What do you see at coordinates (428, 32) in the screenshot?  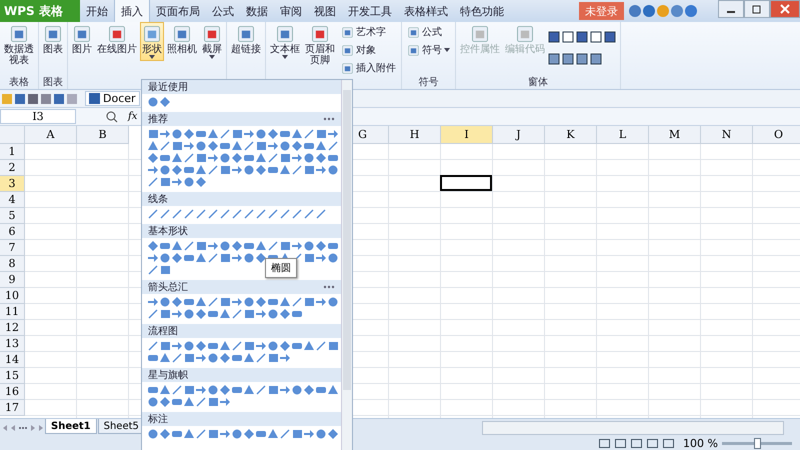 I see `ribbon-button: 公式` at bounding box center [428, 32].